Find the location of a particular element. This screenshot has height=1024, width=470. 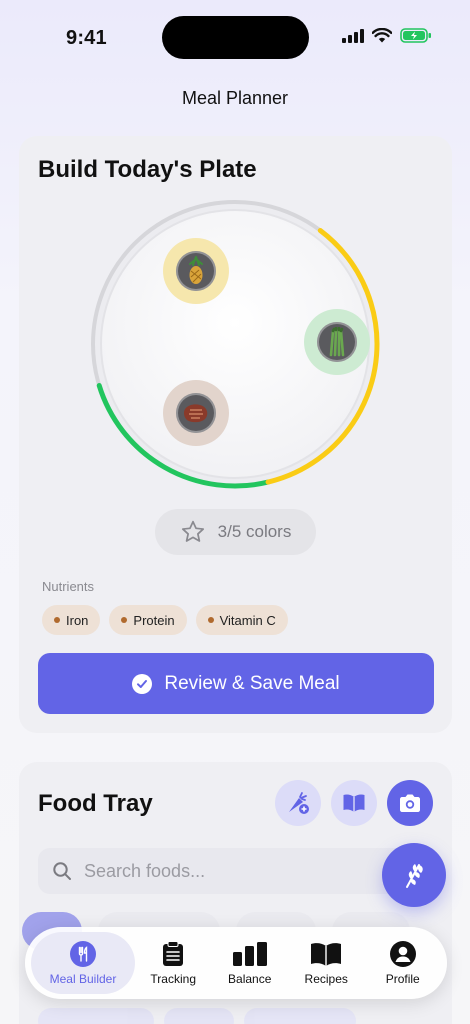

food-guide-button is located at coordinates (354, 803).